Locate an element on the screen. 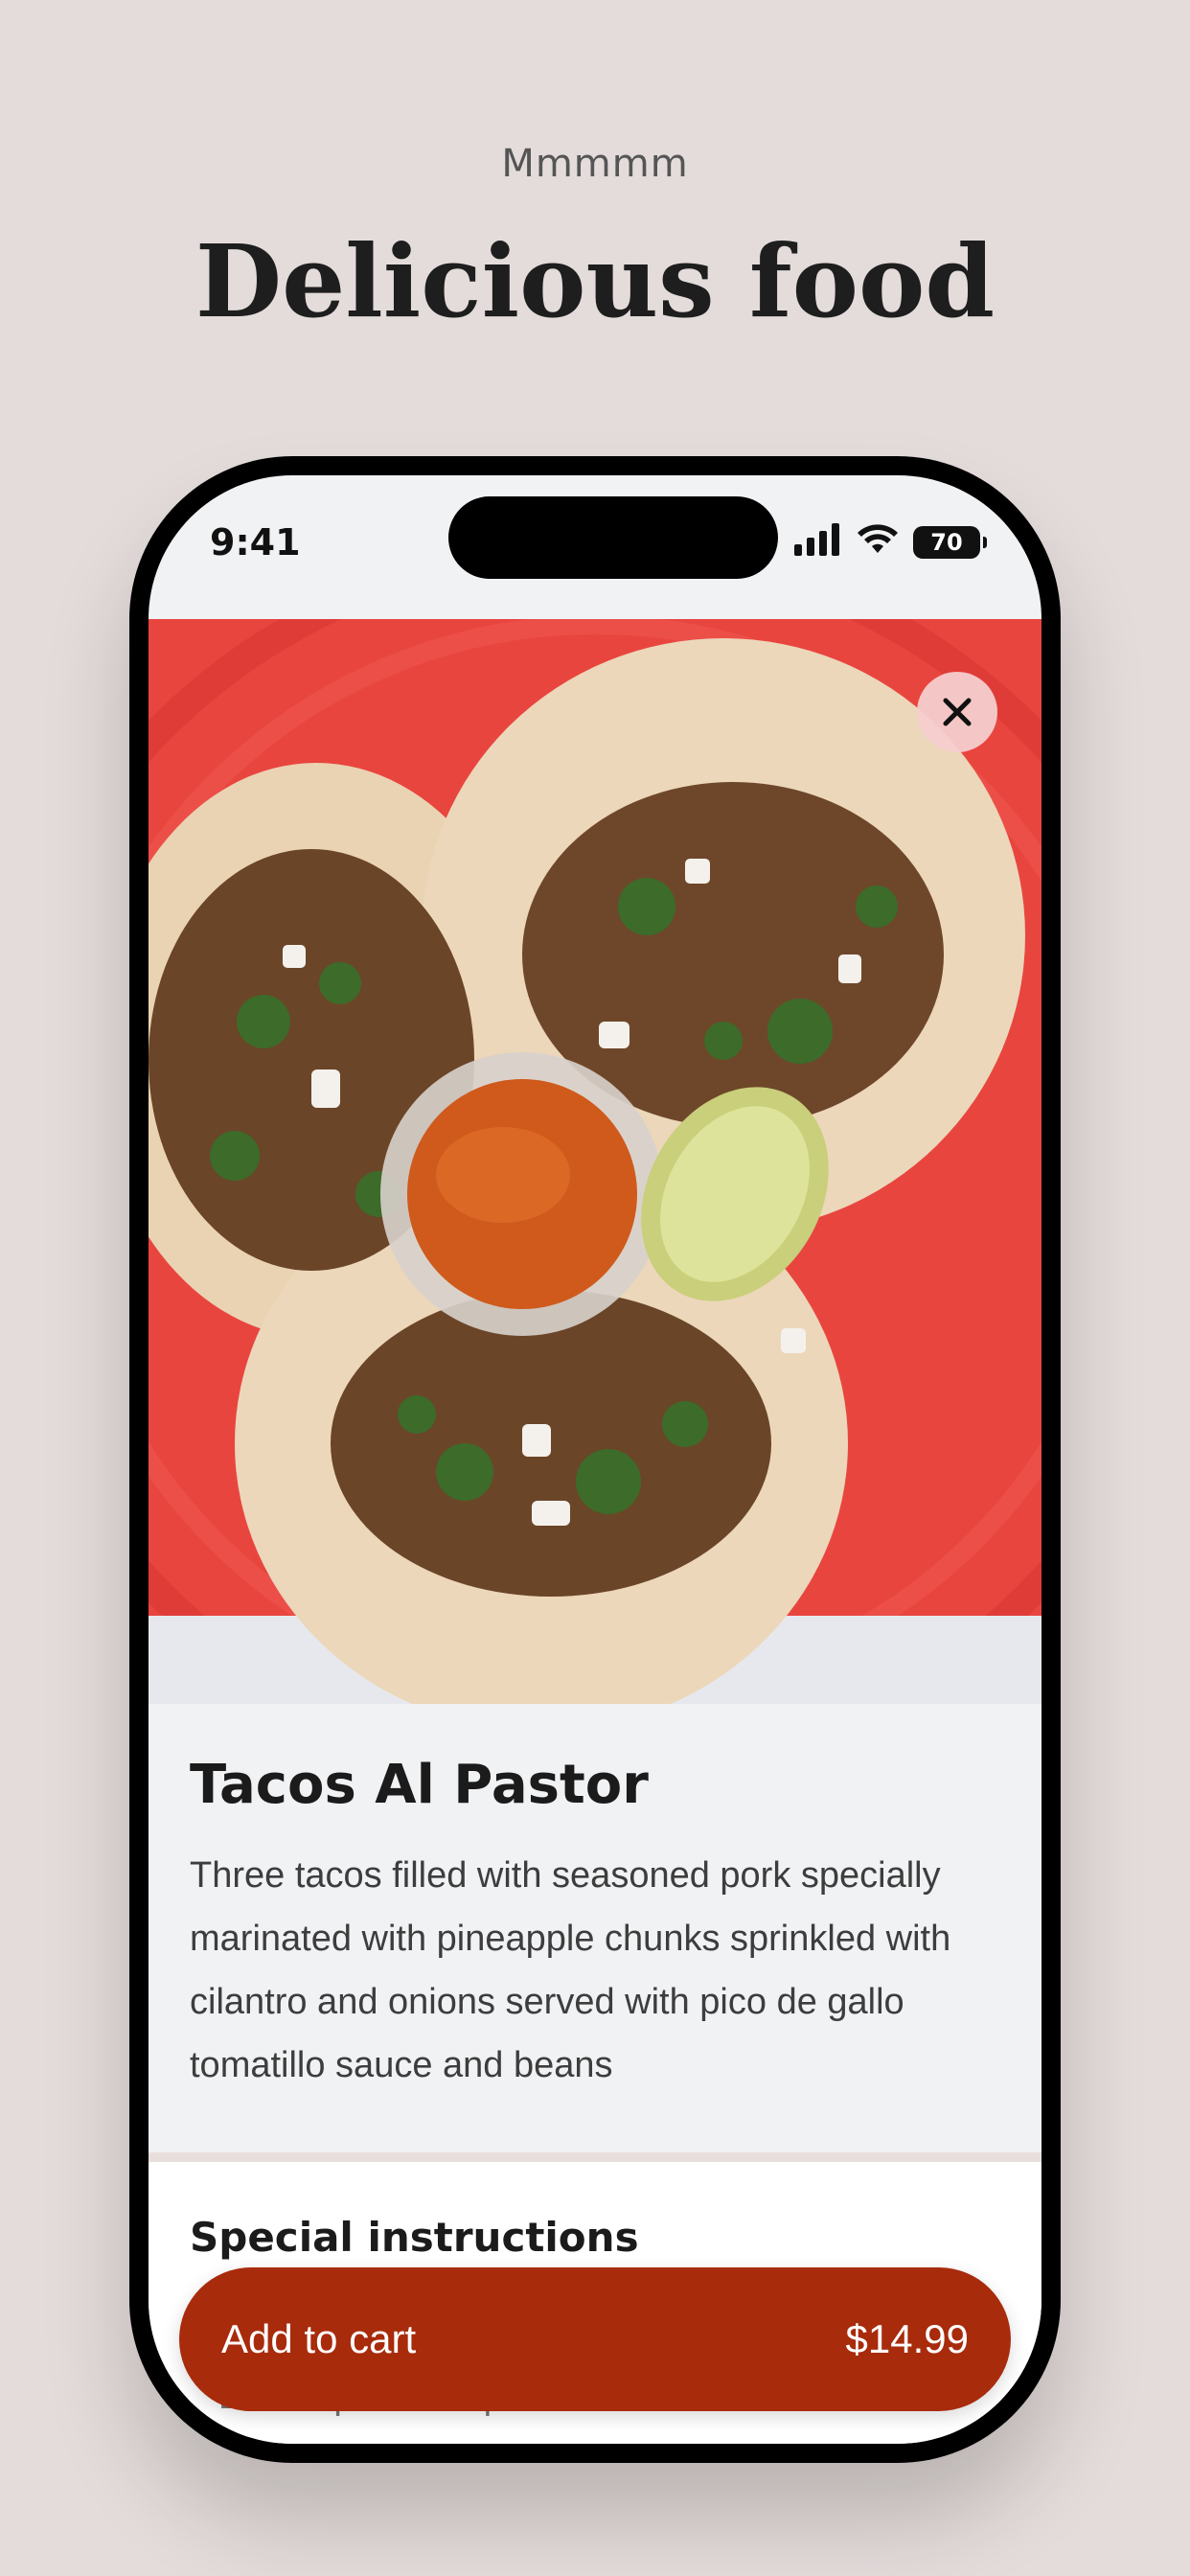  close-icon is located at coordinates (958, 712).